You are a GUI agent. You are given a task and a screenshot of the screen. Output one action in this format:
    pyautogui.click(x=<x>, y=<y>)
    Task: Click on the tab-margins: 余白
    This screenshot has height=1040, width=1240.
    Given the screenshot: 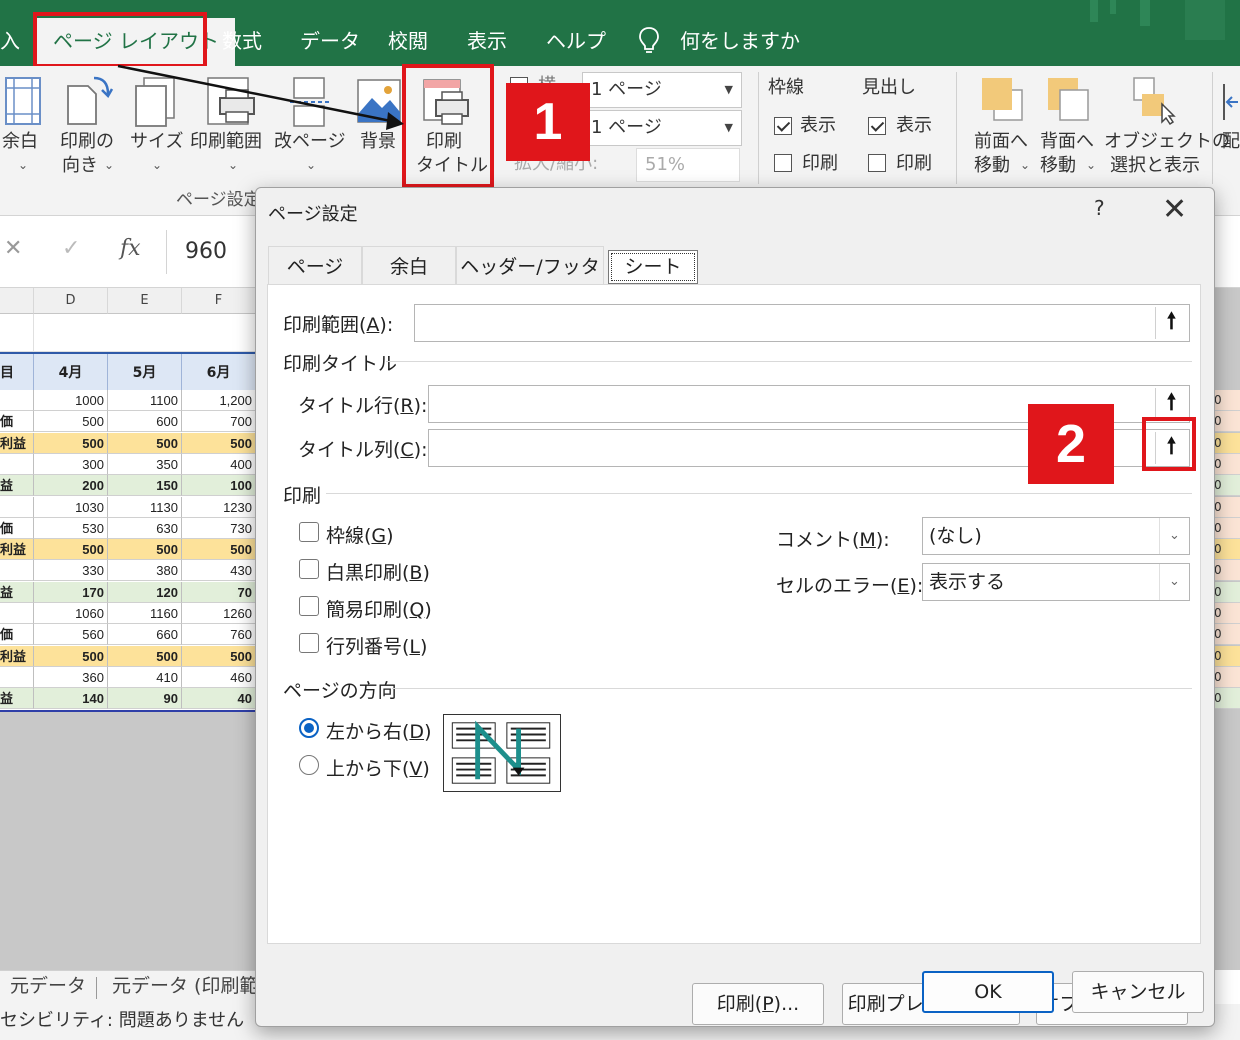 What is the action you would take?
    pyautogui.click(x=409, y=266)
    